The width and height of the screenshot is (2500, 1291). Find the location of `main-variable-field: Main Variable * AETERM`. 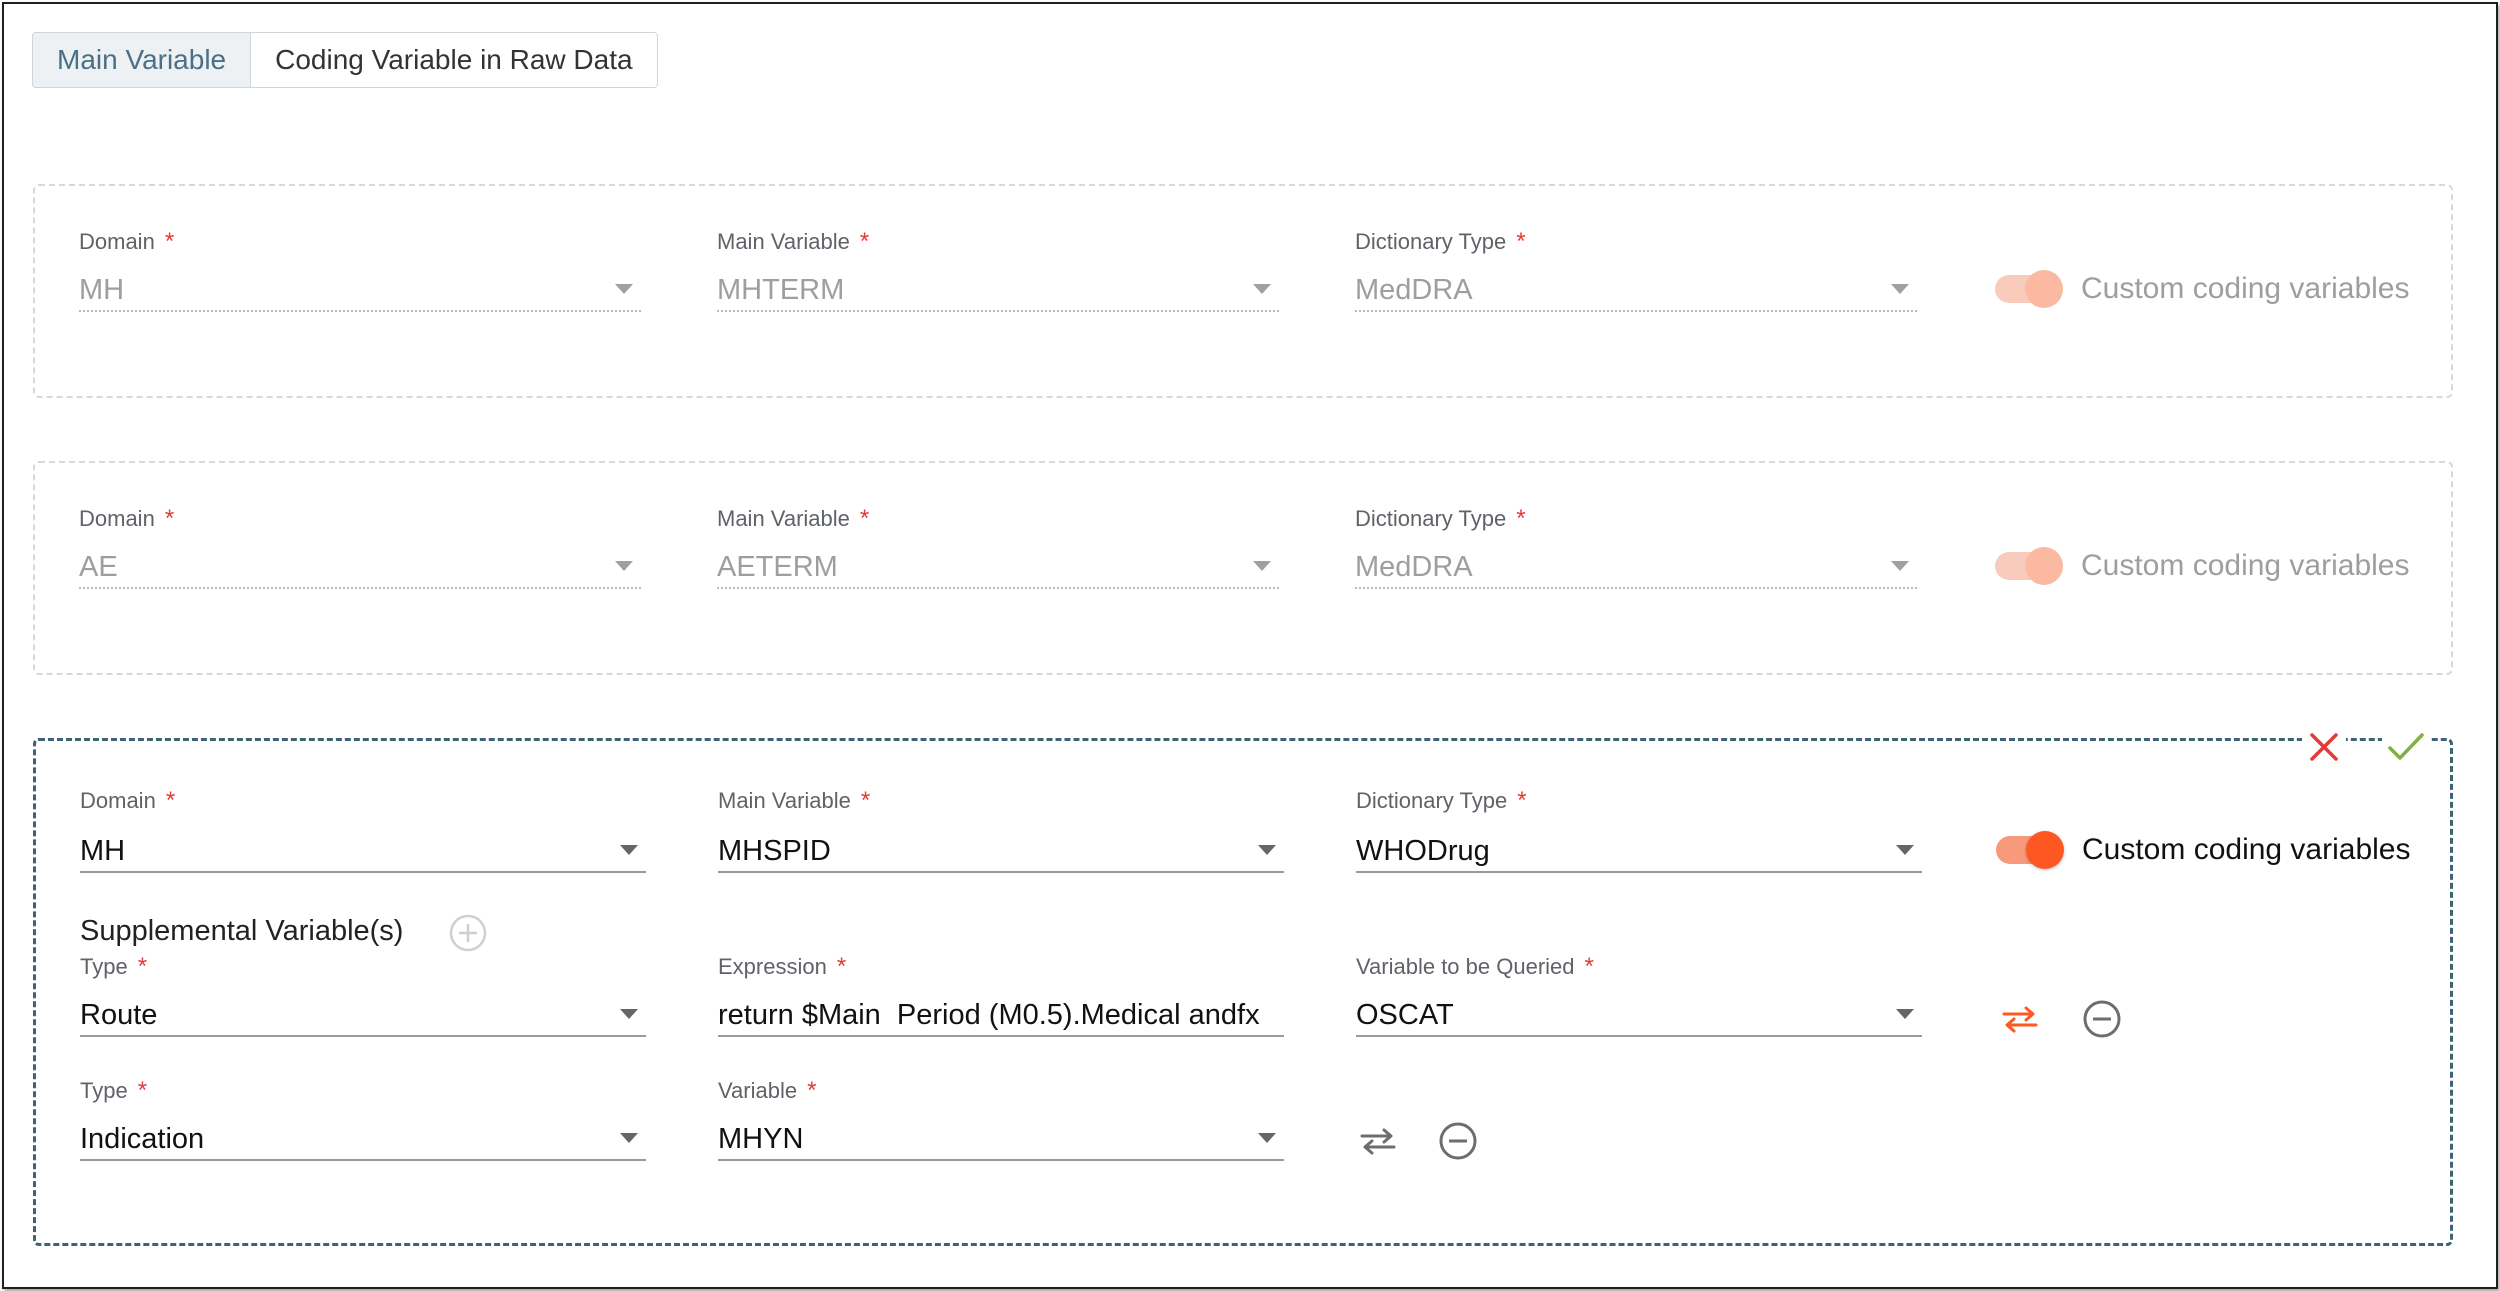

main-variable-field: Main Variable * AETERM is located at coordinates (998, 550).